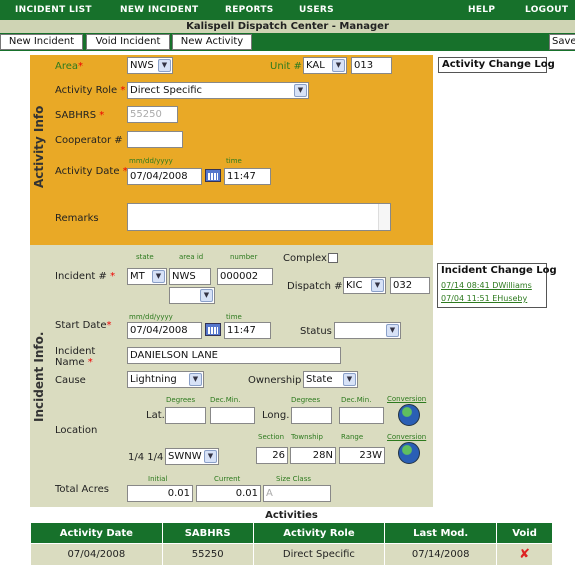 The width and height of the screenshot is (575, 568). What do you see at coordinates (69, 66) in the screenshot?
I see `area-label: Area*` at bounding box center [69, 66].